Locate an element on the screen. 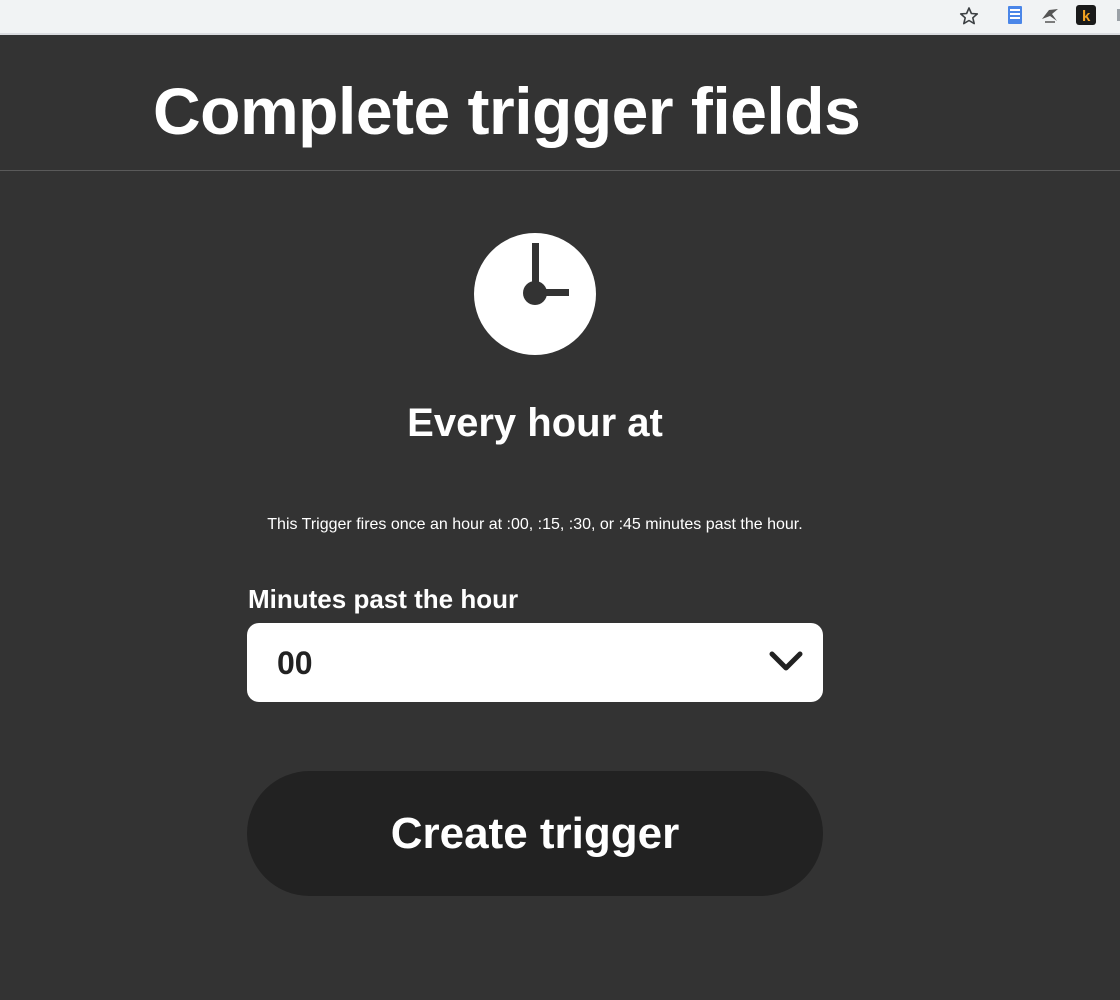 The width and height of the screenshot is (1120, 1000). minutes-field-label: Minutes past the hour is located at coordinates (383, 599).